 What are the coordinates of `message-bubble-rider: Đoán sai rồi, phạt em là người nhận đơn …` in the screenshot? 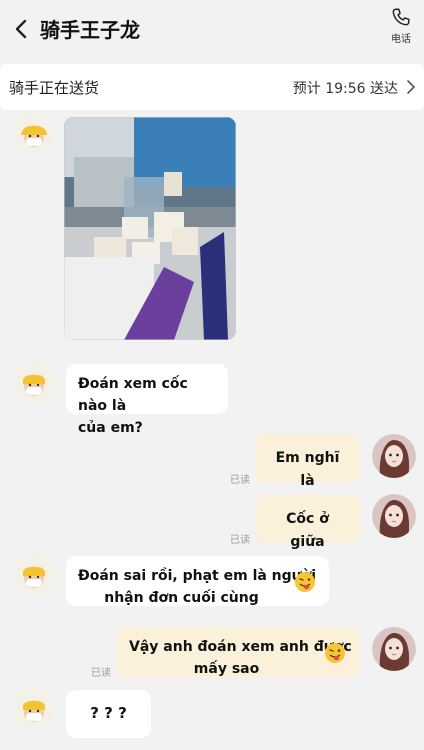 It's located at (197, 581).